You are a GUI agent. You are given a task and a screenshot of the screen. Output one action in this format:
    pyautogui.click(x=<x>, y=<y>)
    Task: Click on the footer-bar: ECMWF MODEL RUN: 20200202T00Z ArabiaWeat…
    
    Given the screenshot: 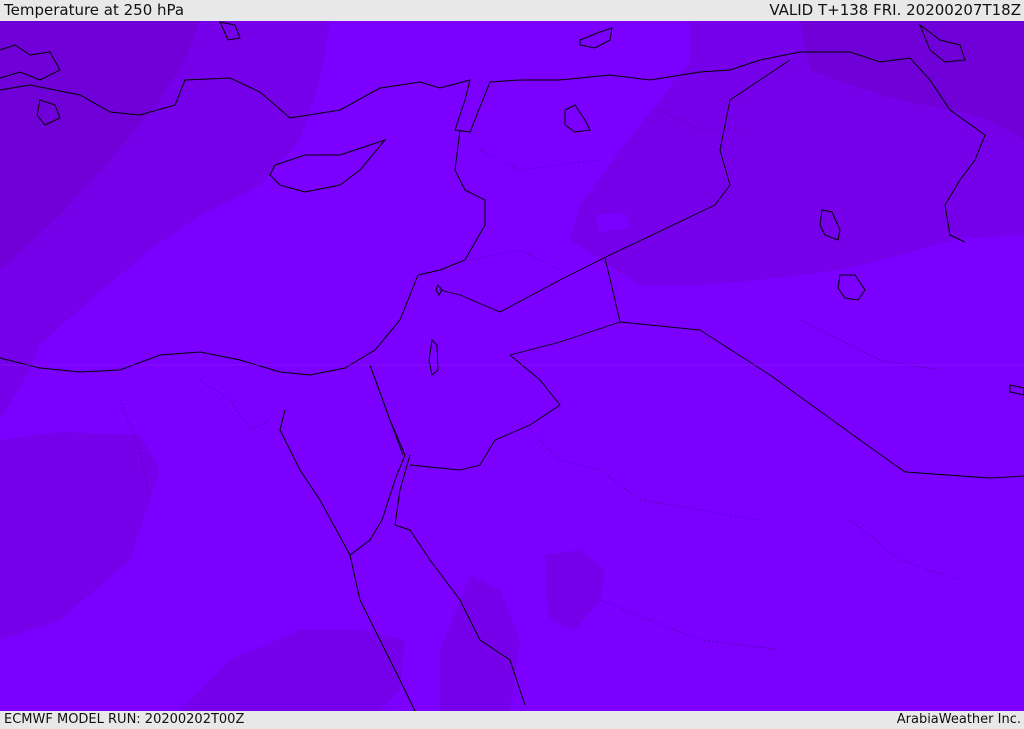 What is the action you would take?
    pyautogui.click(x=512, y=720)
    